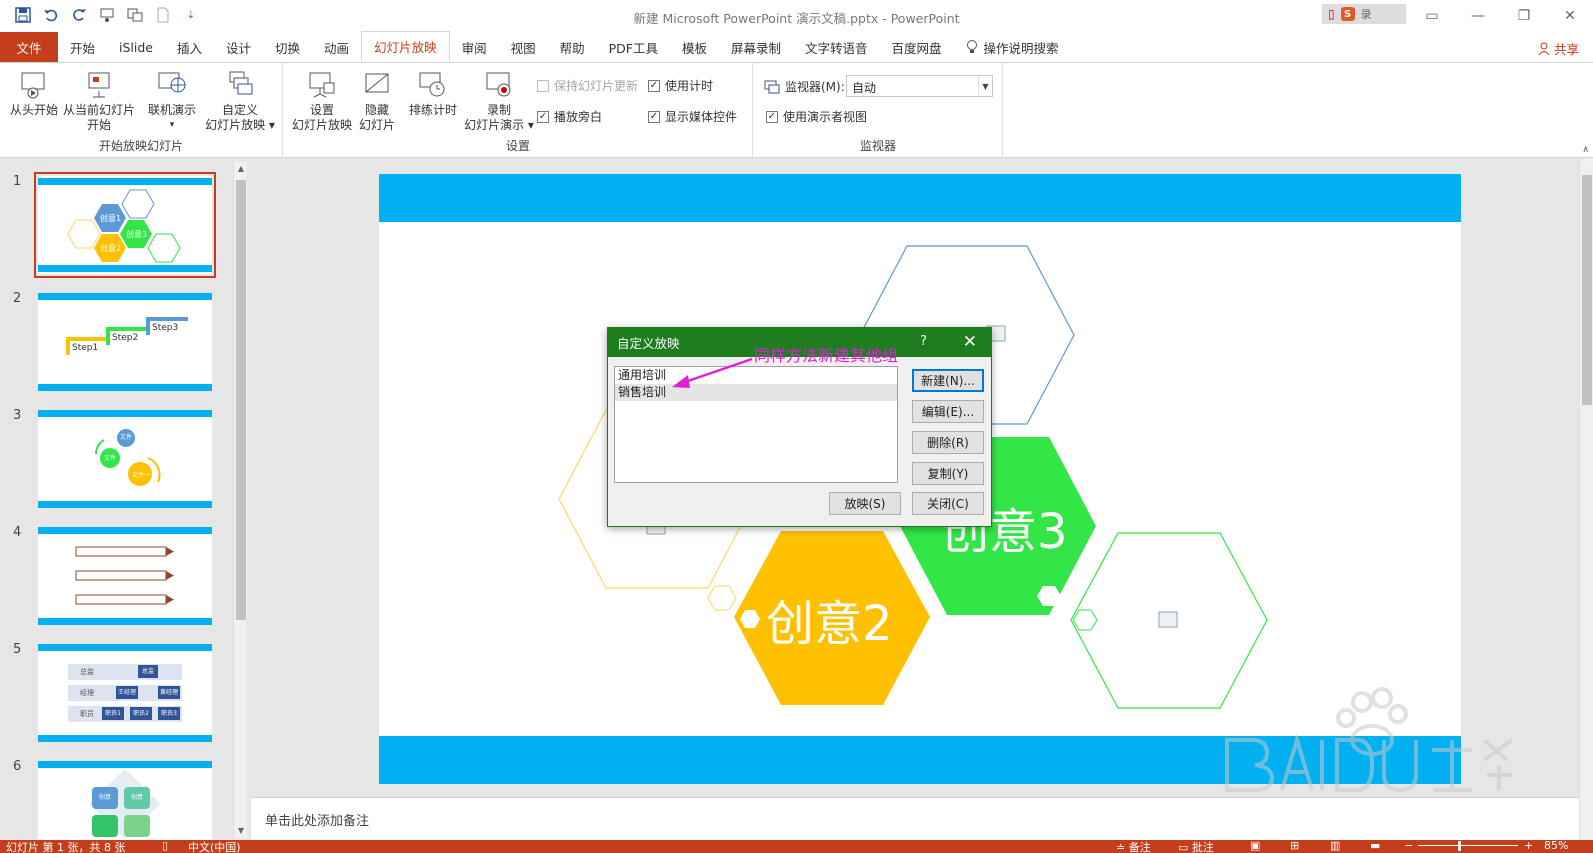 This screenshot has width=1593, height=853. What do you see at coordinates (1528, 845) in the screenshot?
I see `zoom-in-icon: +` at bounding box center [1528, 845].